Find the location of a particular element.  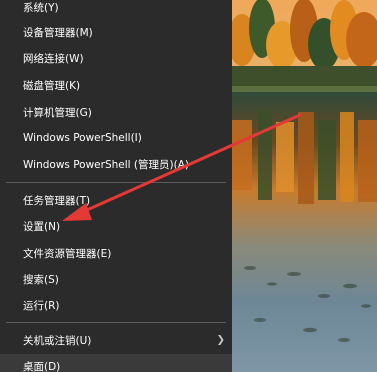

menu-item-label: 设置(N) is located at coordinates (42, 226).